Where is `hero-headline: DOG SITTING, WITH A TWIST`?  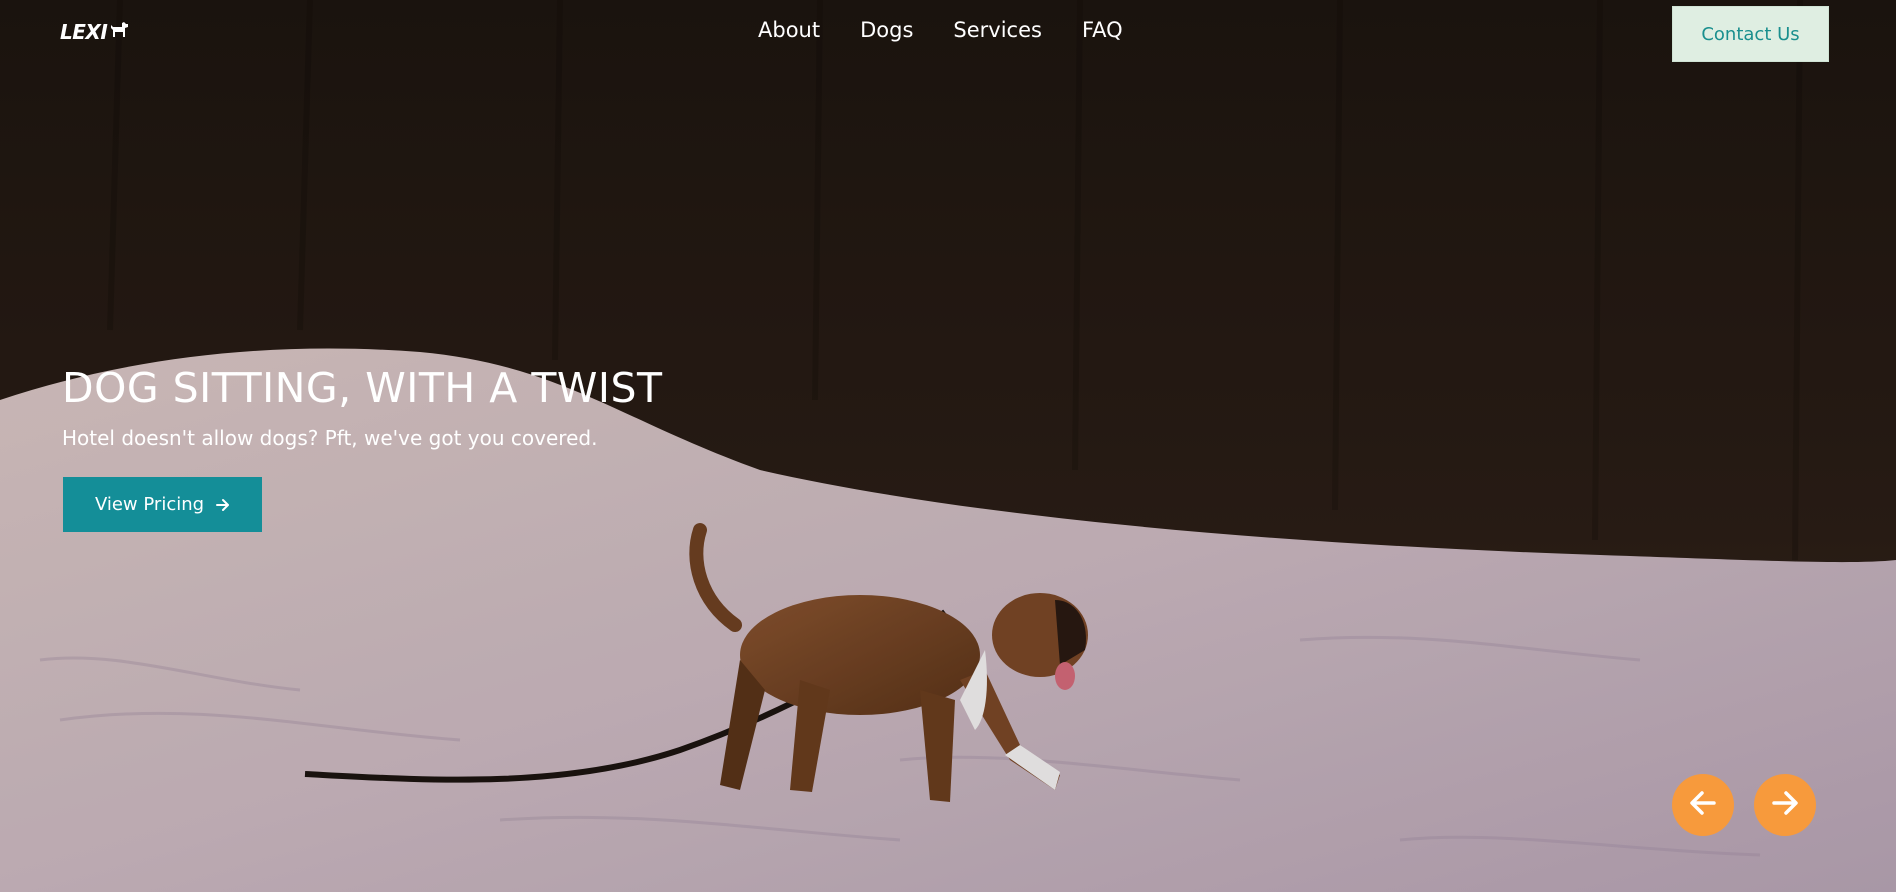 hero-headline: DOG SITTING, WITH A TWIST is located at coordinates (362, 388).